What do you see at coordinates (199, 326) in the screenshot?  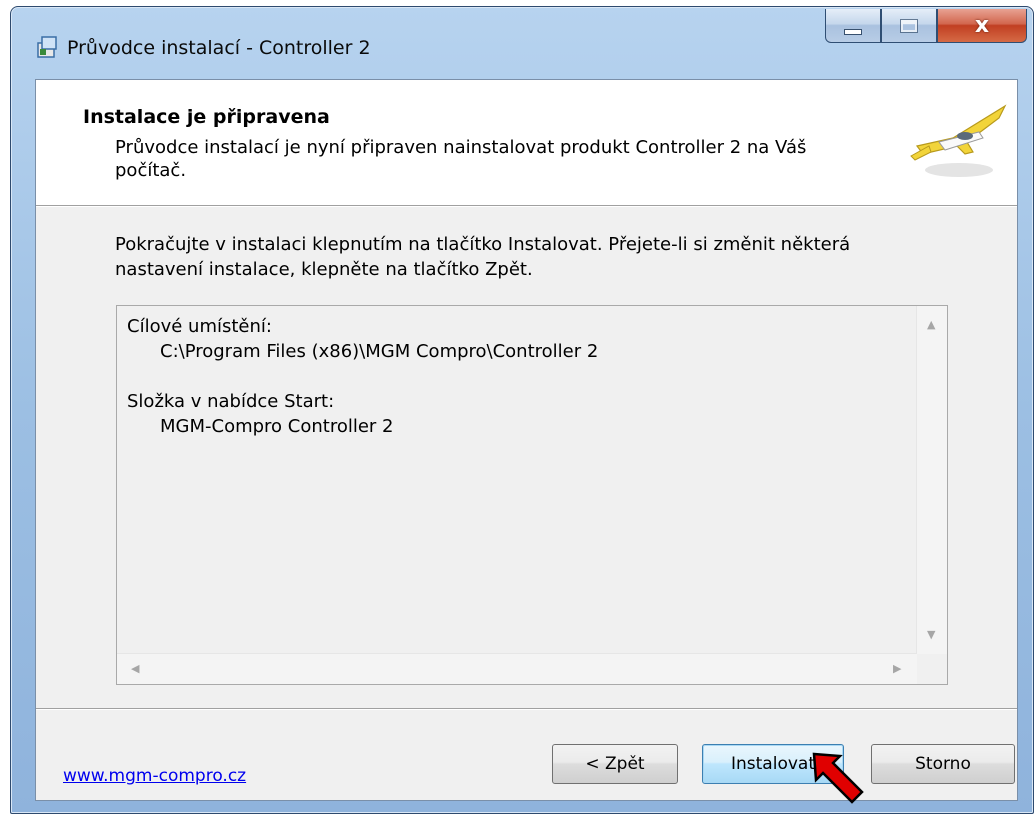 I see `destination-label: Cílové umístění:` at bounding box center [199, 326].